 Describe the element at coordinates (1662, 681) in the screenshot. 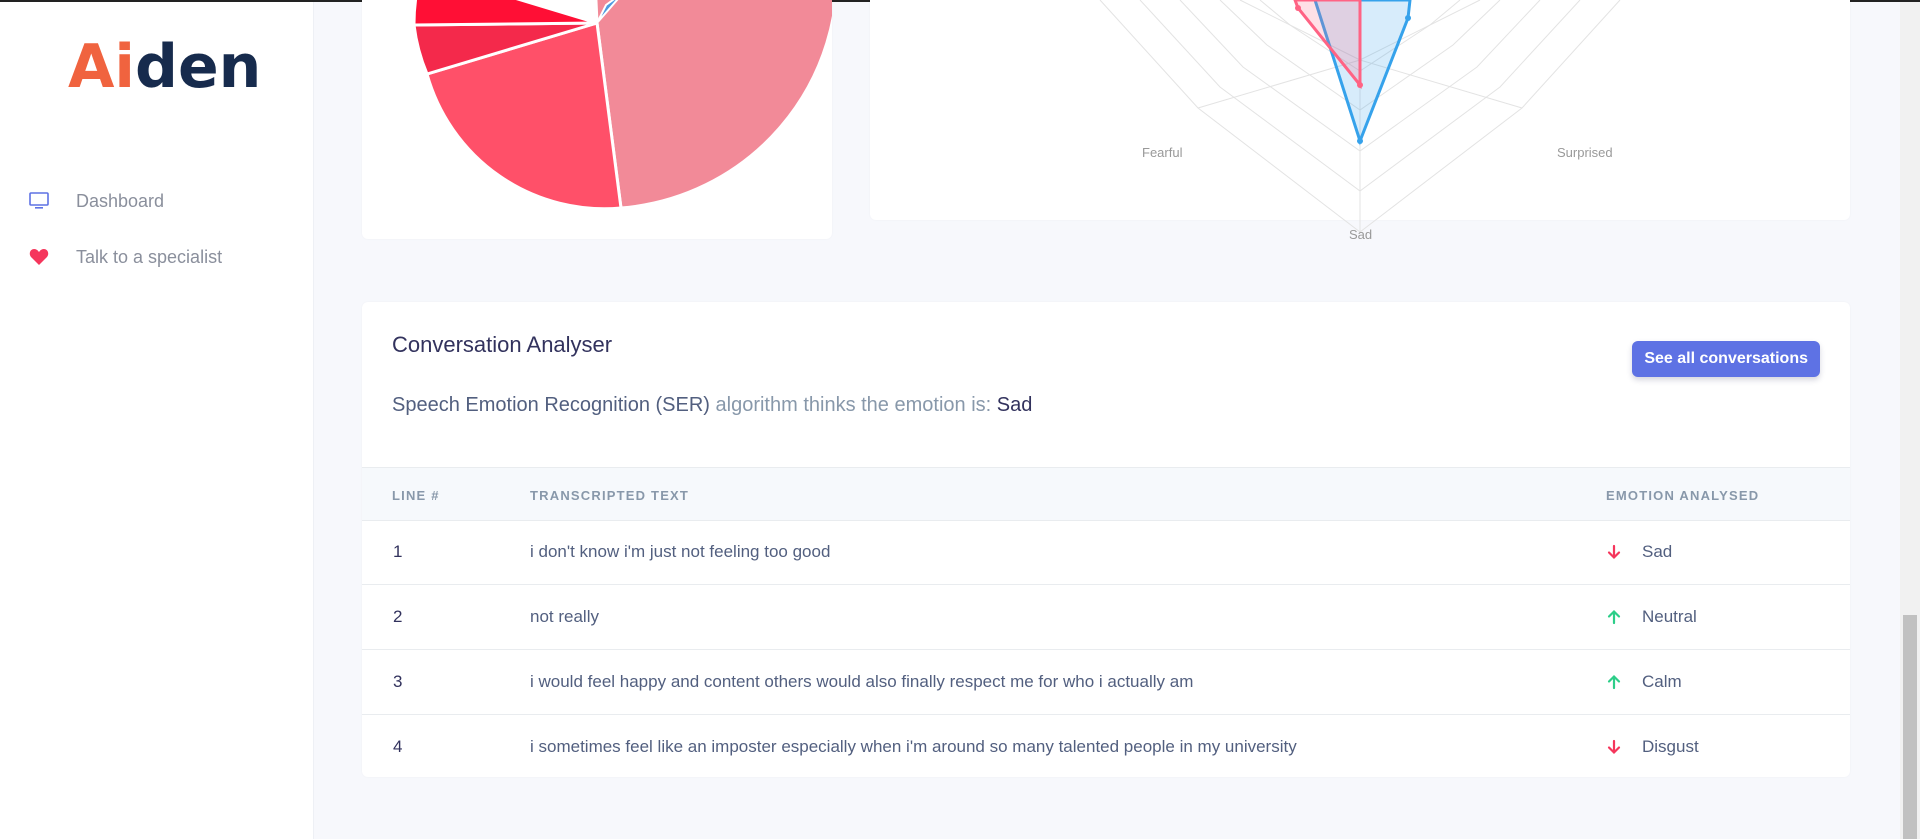

I see `row-emotion-label: Calm` at that location.